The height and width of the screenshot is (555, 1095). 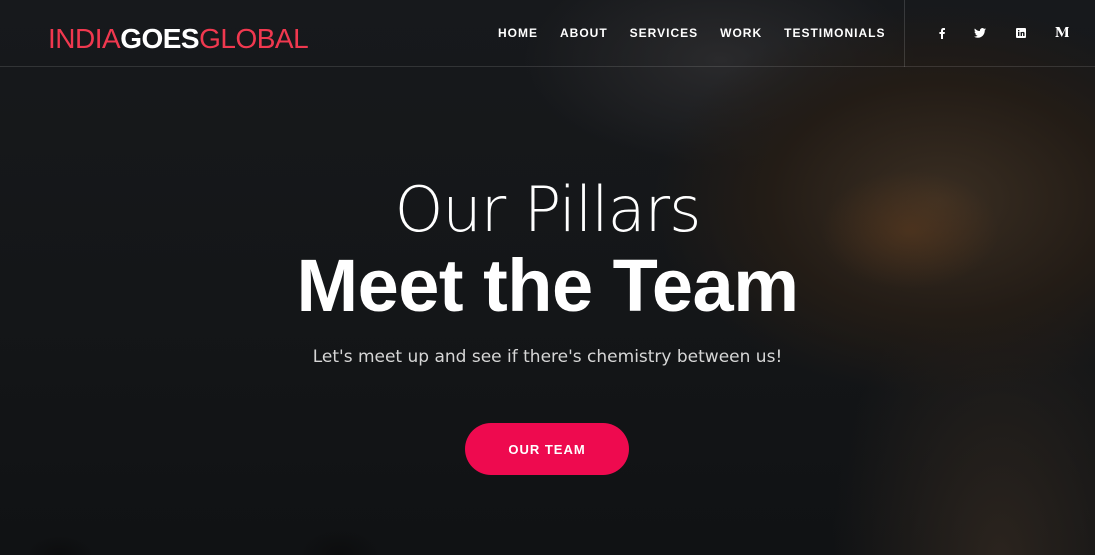 I want to click on hero-eyebrow: Our Pillars, so click(x=548, y=209).